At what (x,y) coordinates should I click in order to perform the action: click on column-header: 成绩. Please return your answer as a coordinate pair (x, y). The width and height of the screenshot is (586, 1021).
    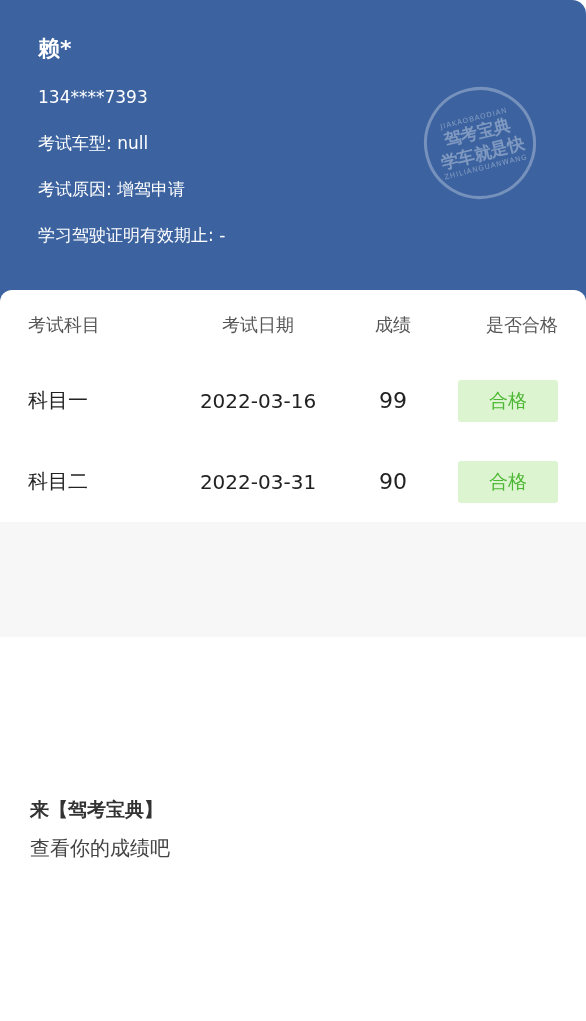
    Looking at the image, I should click on (393, 325).